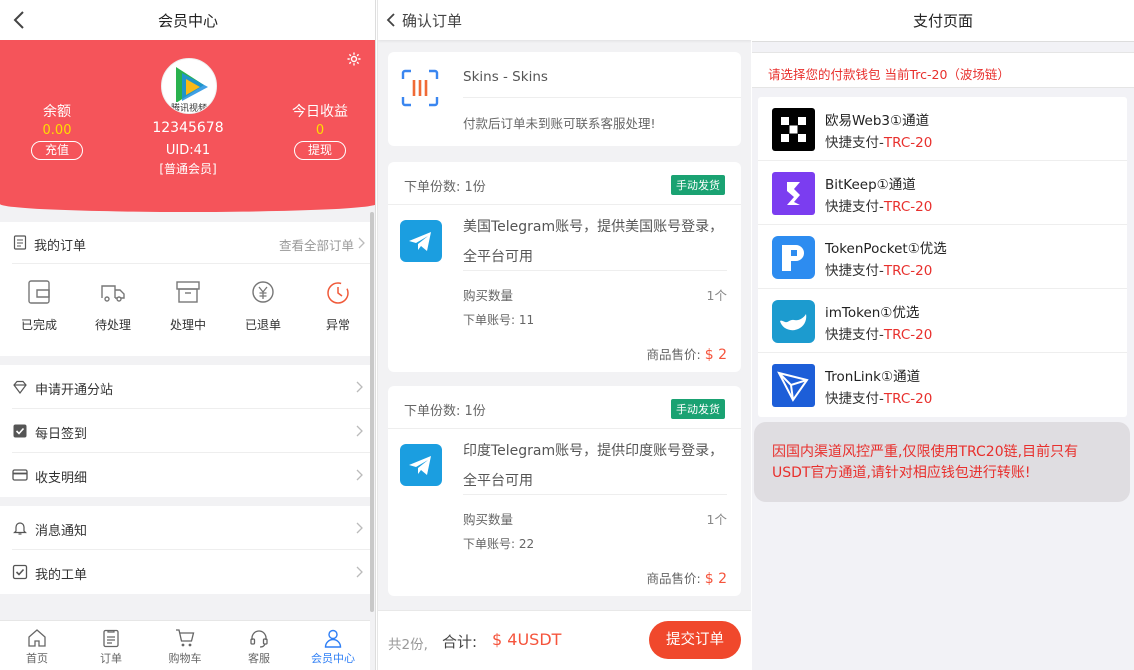  What do you see at coordinates (564, 640) in the screenshot?
I see `order-footer: 共2份, 合计: $ 4USDT 提交订单` at bounding box center [564, 640].